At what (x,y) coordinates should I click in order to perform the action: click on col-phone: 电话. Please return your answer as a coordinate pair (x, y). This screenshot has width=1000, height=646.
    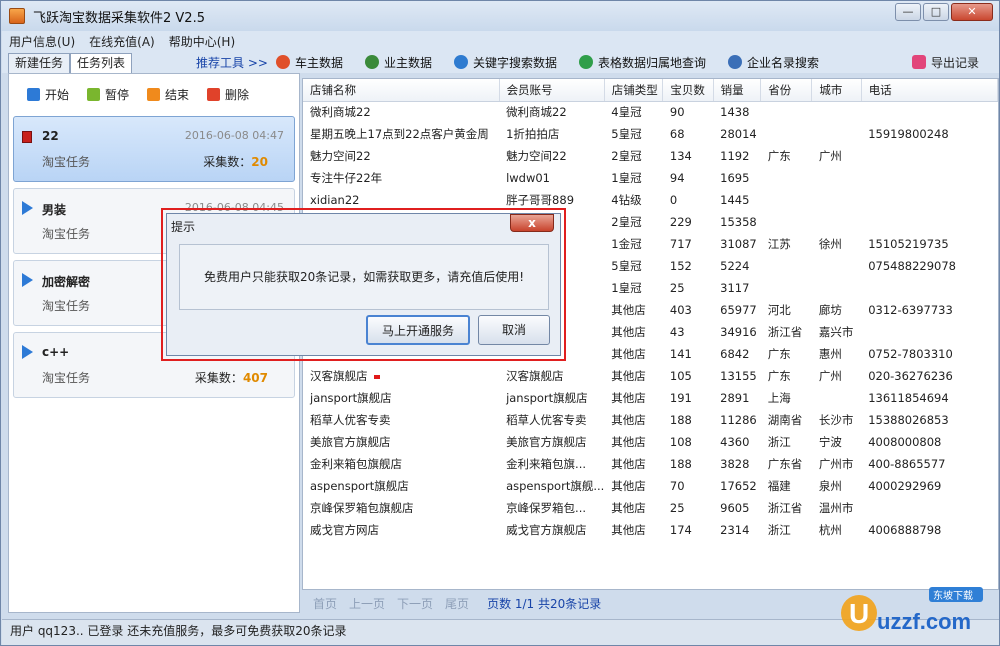
    Looking at the image, I should click on (929, 90).